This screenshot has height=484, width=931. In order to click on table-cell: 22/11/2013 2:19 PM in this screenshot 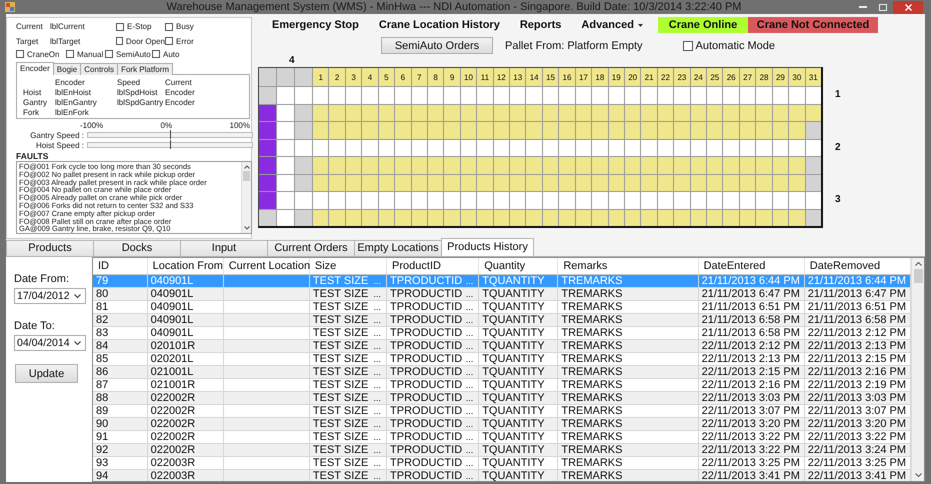, I will do `click(857, 385)`.